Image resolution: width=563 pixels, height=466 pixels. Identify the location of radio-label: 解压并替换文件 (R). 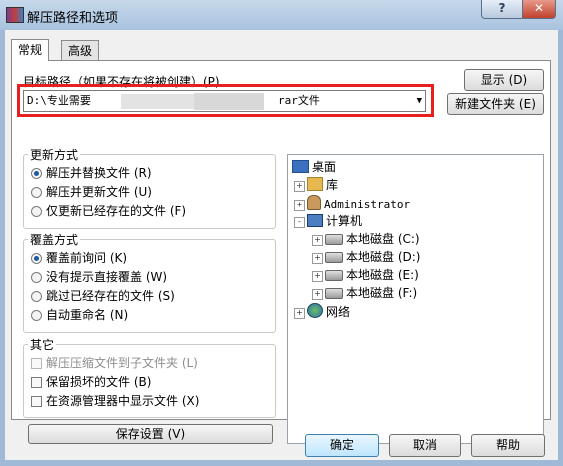
(99, 173).